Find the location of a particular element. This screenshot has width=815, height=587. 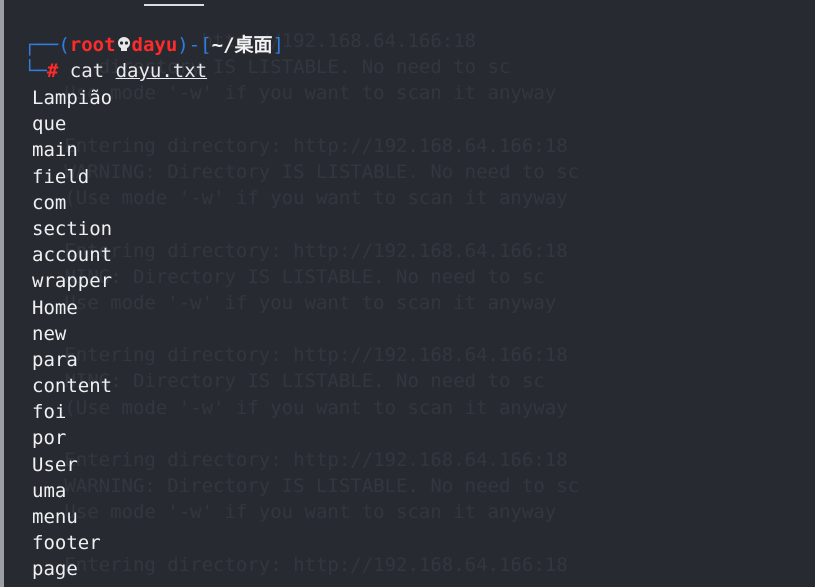

output-line: main is located at coordinates (55, 150).